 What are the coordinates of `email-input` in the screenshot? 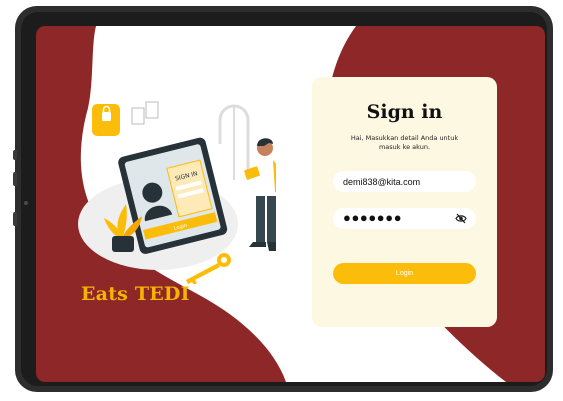 It's located at (402, 181).